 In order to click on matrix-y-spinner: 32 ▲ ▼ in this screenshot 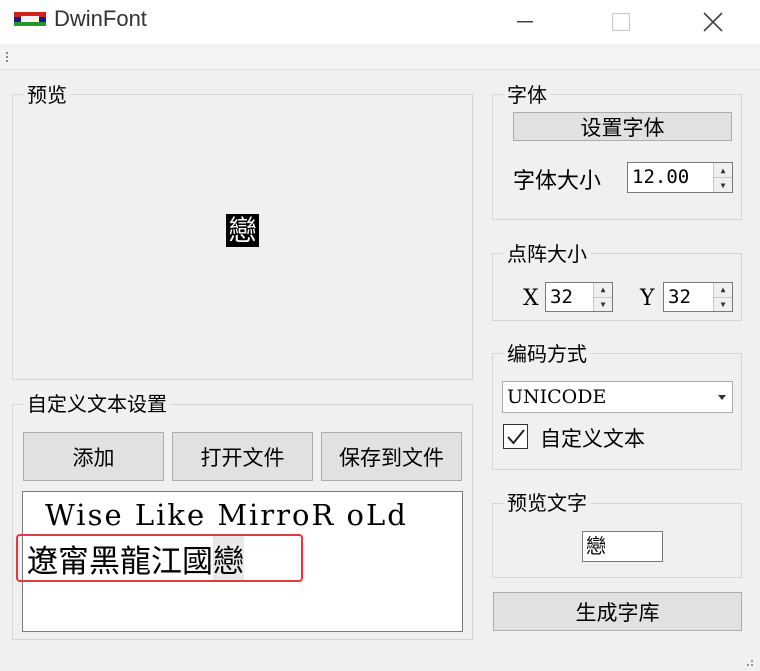, I will do `click(698, 297)`.